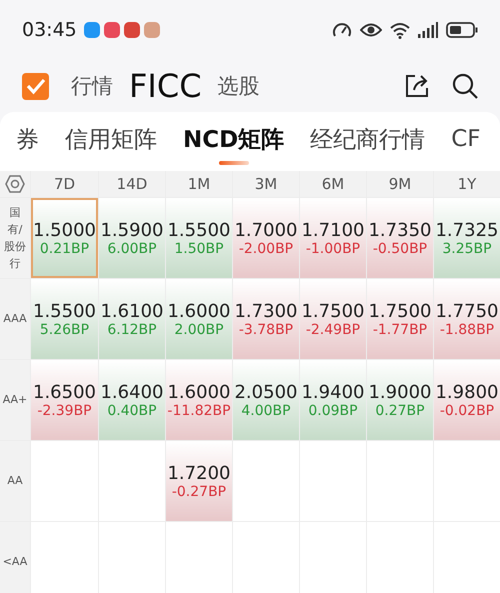  I want to click on search-icon, so click(465, 86).